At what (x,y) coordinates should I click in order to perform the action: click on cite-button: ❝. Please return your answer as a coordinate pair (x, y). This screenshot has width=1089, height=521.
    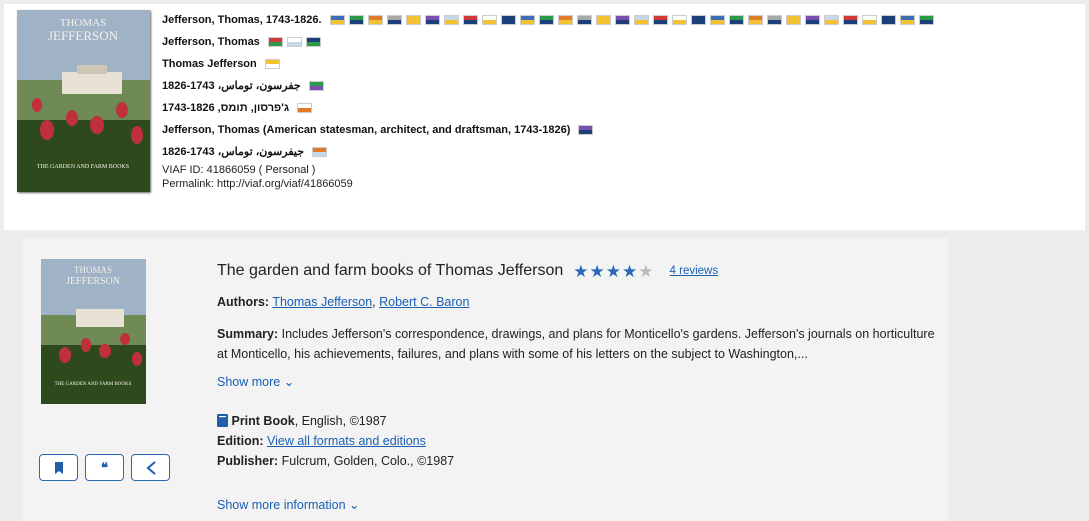
    Looking at the image, I should click on (104, 467).